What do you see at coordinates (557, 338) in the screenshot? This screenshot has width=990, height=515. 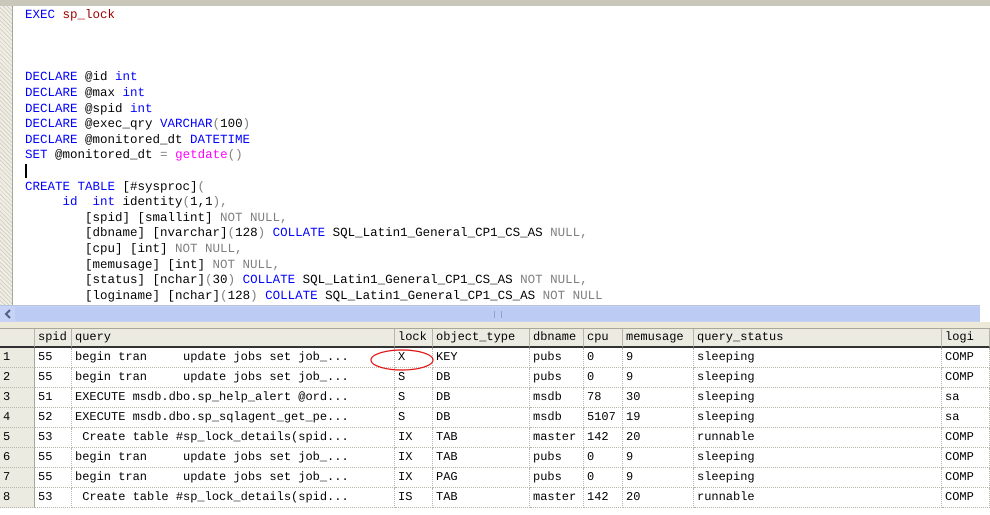 I see `column-header: dbname` at bounding box center [557, 338].